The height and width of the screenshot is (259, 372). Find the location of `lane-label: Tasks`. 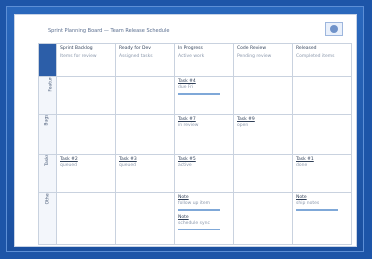

lane-label: Tasks is located at coordinates (48, 160).